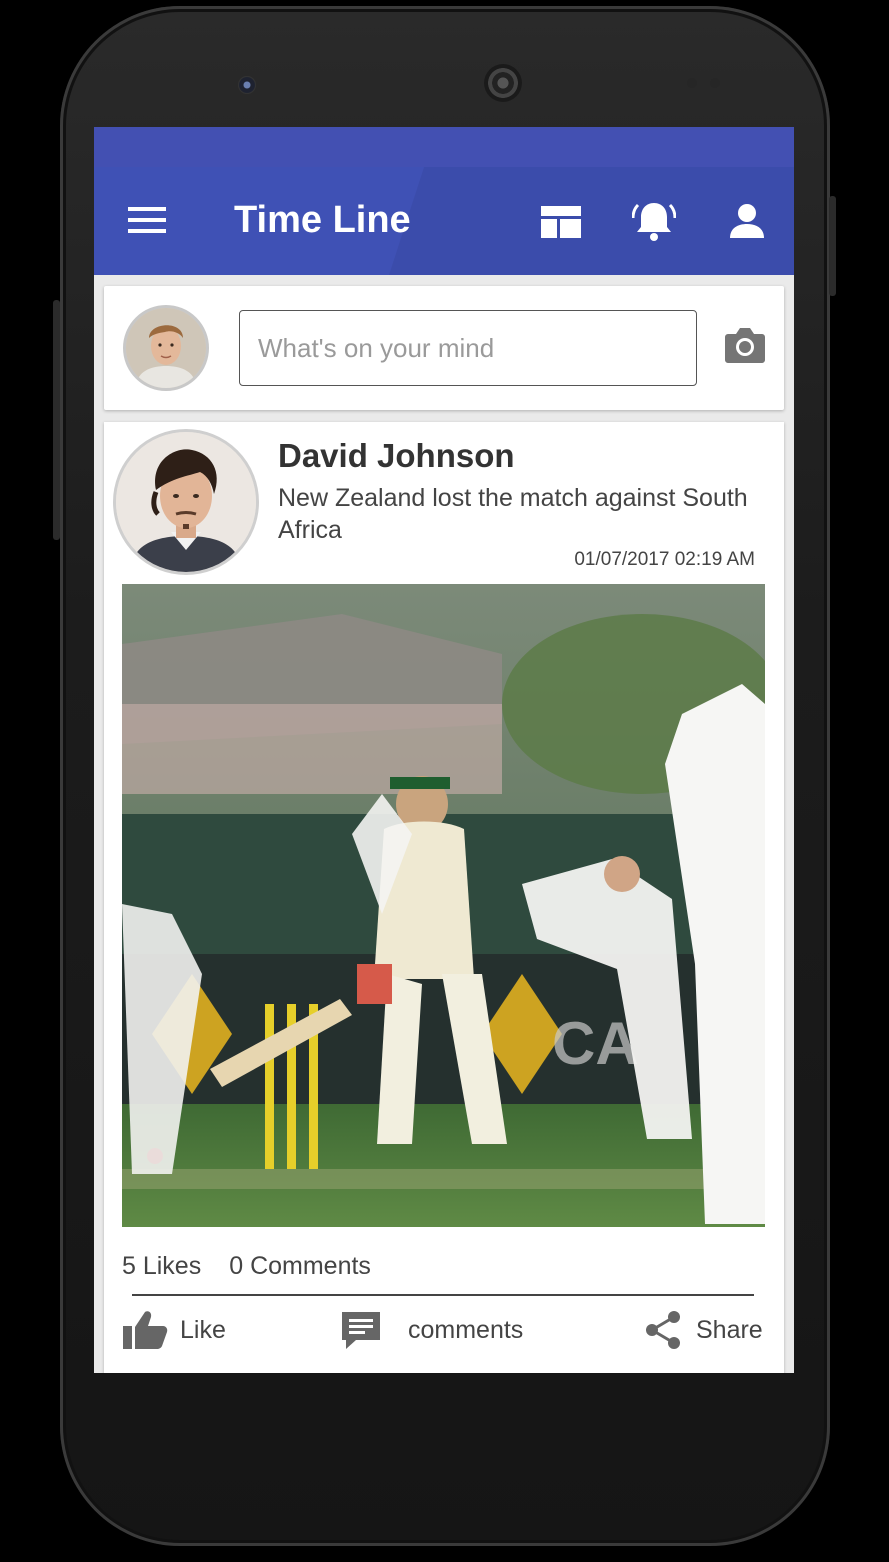  Describe the element at coordinates (444, 221) in the screenshot. I see `app-toolbar: Time Line` at that location.